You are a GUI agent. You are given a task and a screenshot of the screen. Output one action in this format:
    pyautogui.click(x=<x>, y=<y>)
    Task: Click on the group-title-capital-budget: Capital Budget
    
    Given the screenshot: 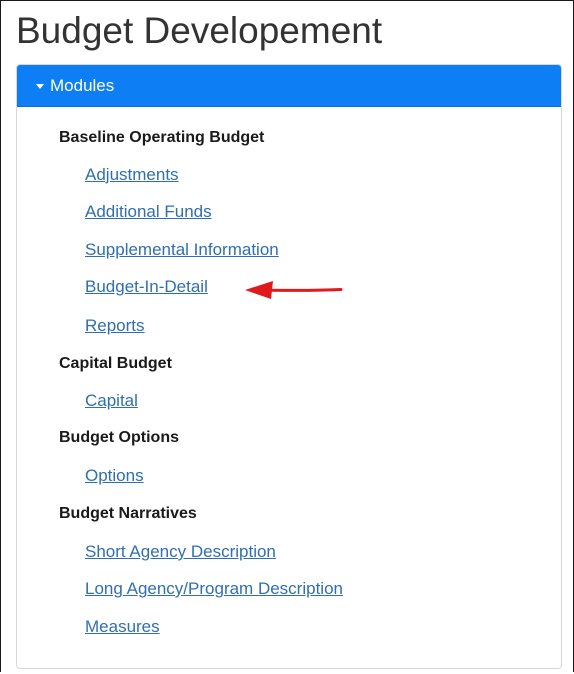 What is the action you would take?
    pyautogui.click(x=115, y=363)
    